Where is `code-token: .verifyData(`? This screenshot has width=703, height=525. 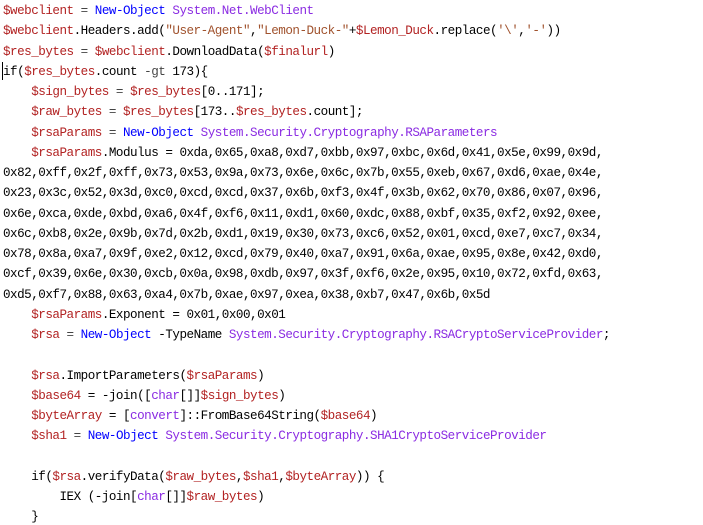
code-token: .verifyData( is located at coordinates (123, 476).